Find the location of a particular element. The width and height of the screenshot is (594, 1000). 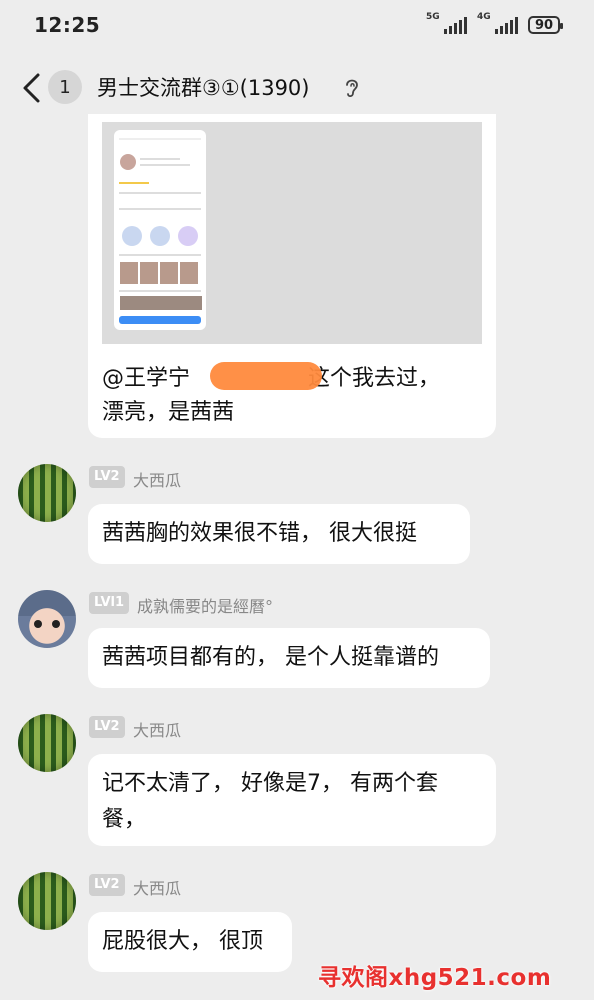

message-bubble: 屁股很大， 很顶 is located at coordinates (190, 942).